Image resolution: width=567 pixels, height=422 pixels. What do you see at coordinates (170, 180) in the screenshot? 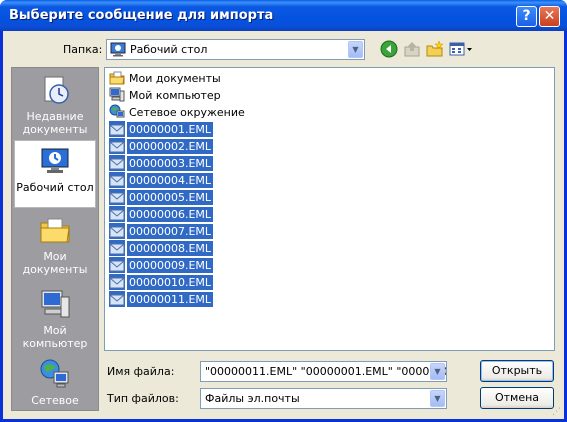
I see `file-name: 00000004.EML` at bounding box center [170, 180].